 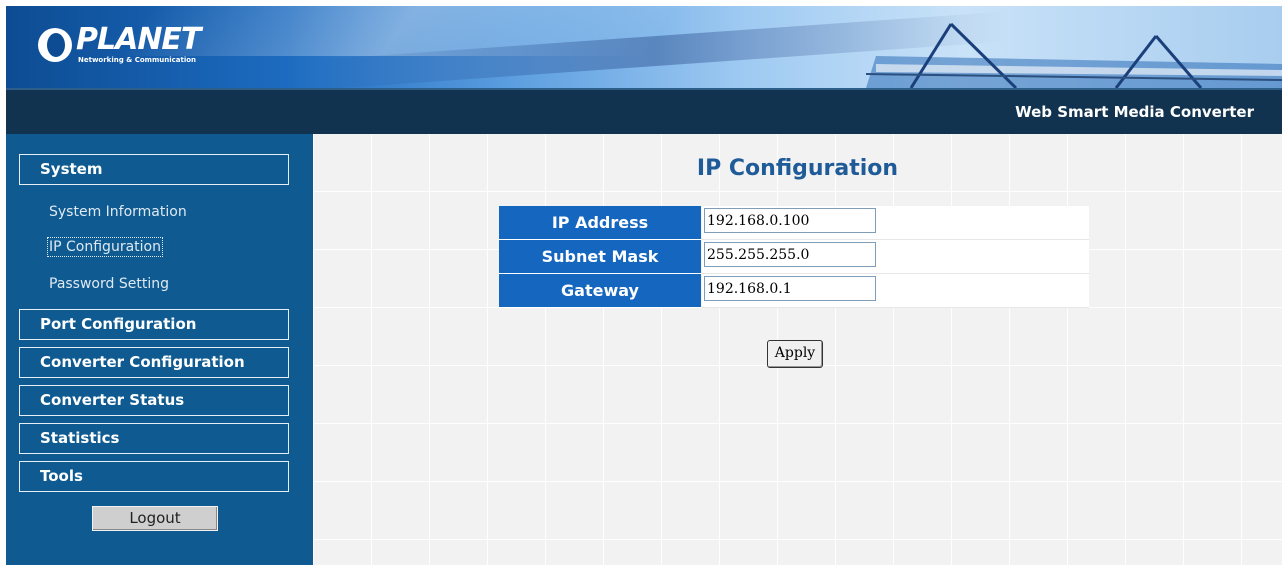 I want to click on subnet-mask-label: Subnet Mask, so click(x=600, y=257).